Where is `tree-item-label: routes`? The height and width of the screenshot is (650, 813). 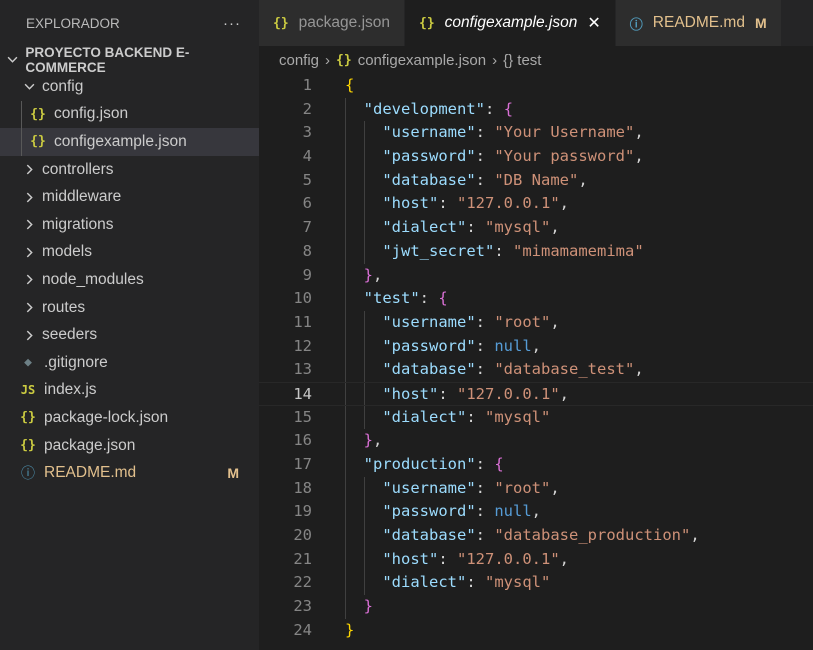
tree-item-label: routes is located at coordinates (64, 307).